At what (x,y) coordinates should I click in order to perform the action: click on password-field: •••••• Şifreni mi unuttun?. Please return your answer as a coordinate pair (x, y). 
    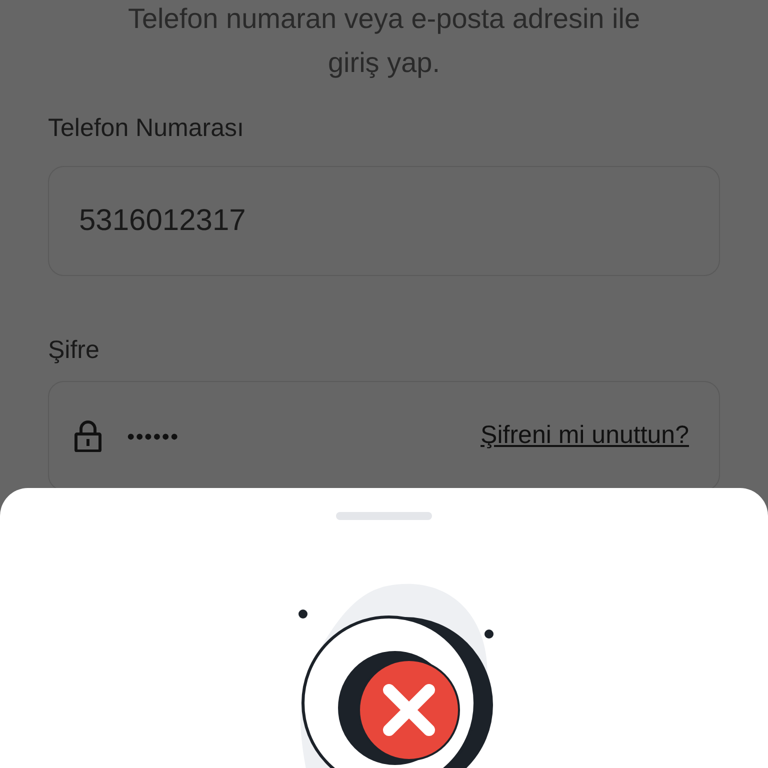
    Looking at the image, I should click on (384, 436).